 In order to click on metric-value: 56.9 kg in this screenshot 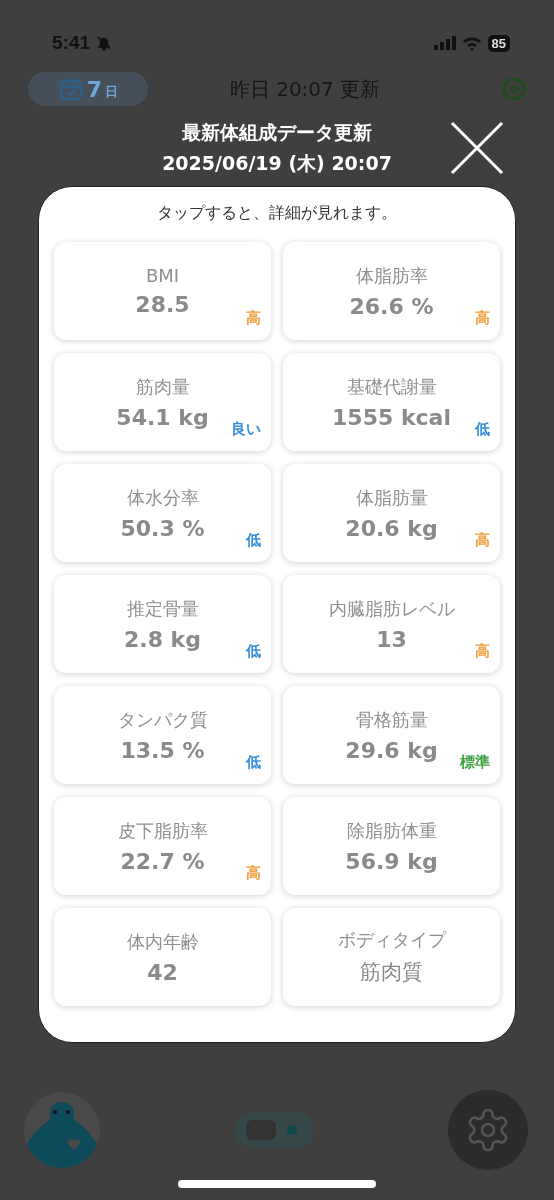, I will do `click(391, 861)`.